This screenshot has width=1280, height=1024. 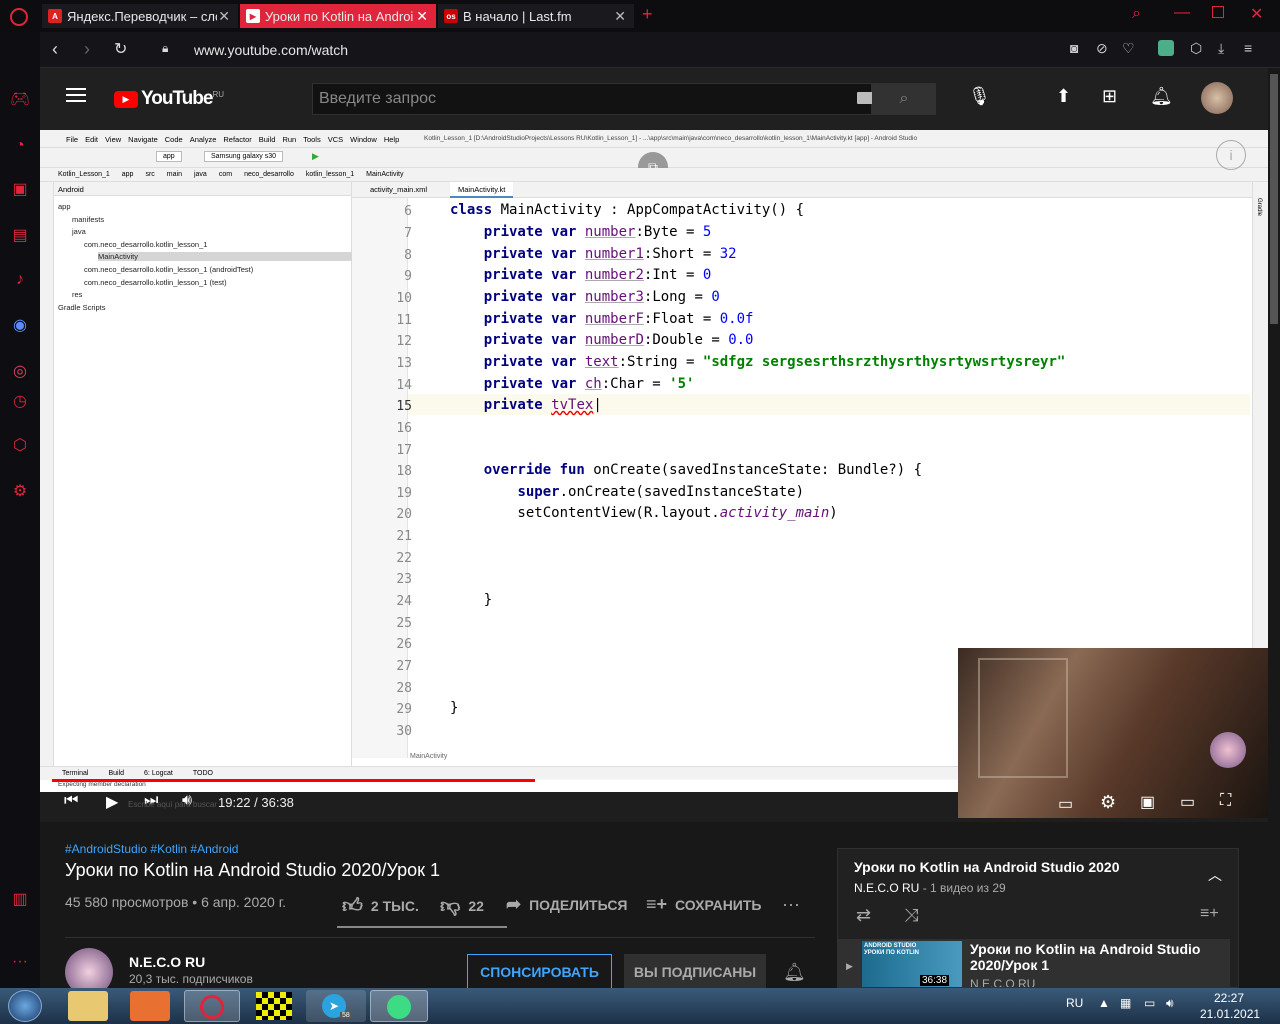 What do you see at coordinates (703, 904) in the screenshot?
I see `save-button: ≡+ СОХРАНИТЬ` at bounding box center [703, 904].